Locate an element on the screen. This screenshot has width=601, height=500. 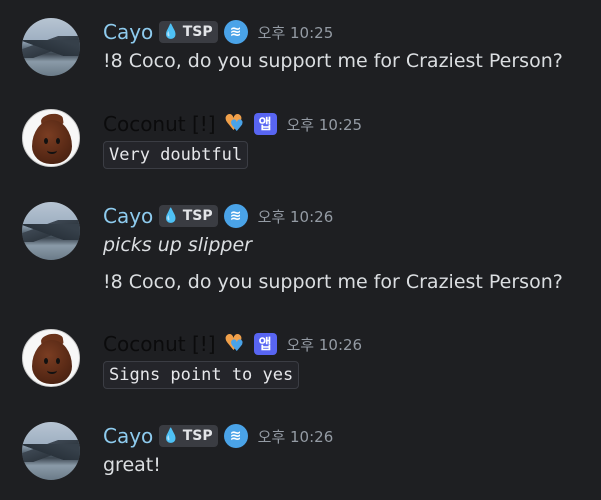
message-header: Cayo 💧 TSP ≋ 오후 10:25 is located at coordinates (218, 32).